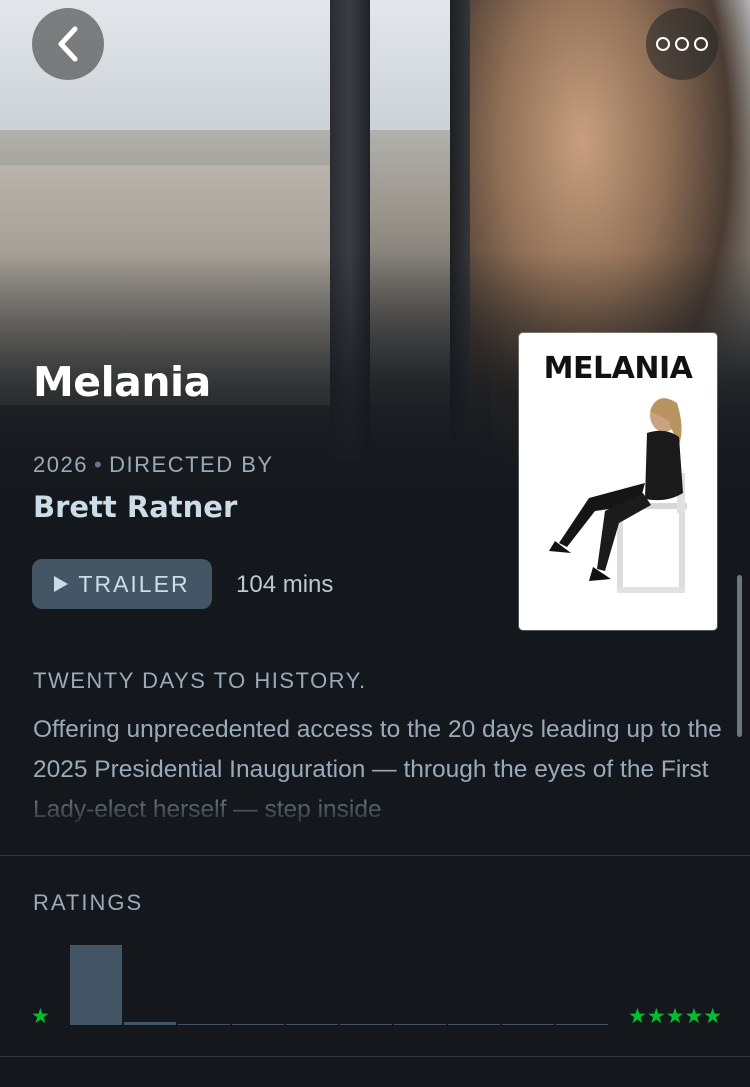 The height and width of the screenshot is (1087, 750). I want to click on chevron-left-icon, so click(68, 44).